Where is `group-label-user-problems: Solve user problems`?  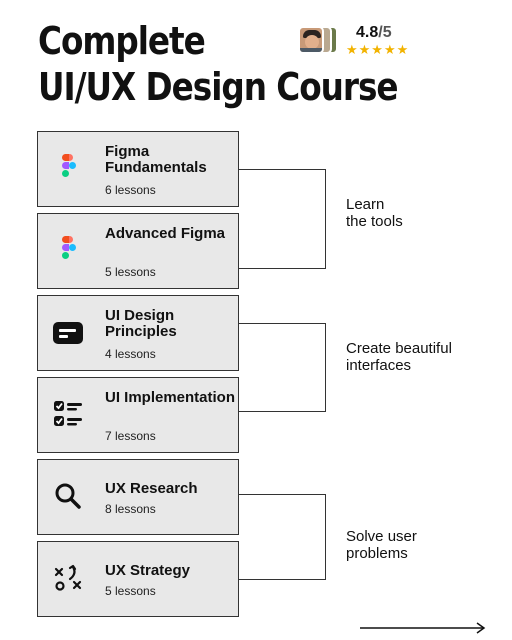 group-label-user-problems: Solve user problems is located at coordinates (381, 545).